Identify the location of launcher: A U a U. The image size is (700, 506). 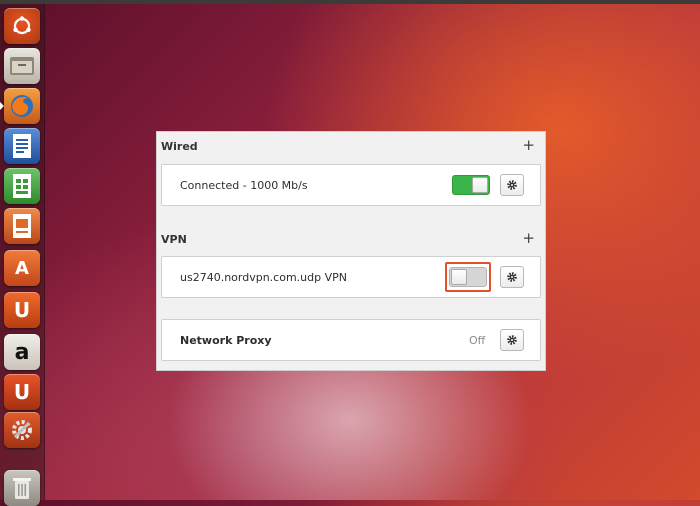
(22, 255).